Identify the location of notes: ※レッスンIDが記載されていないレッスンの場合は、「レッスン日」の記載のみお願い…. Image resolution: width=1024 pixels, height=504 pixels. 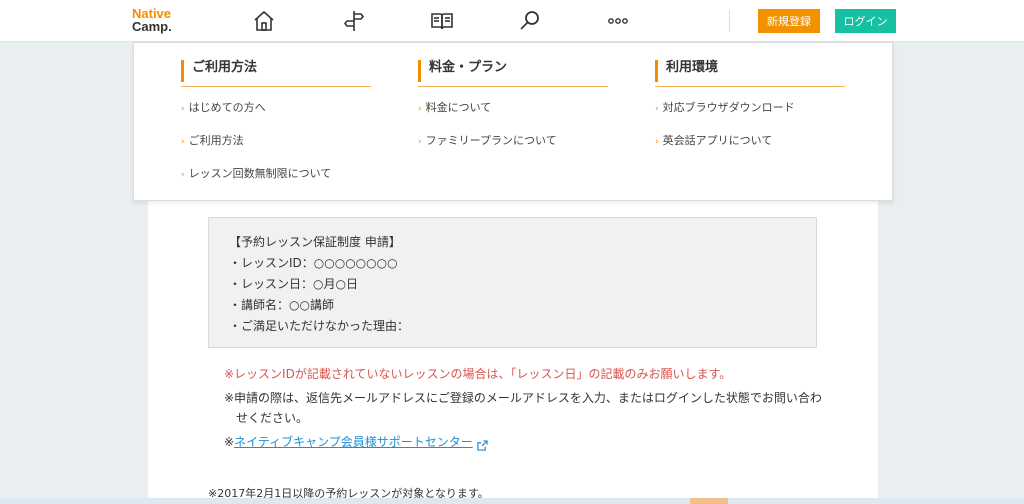
(524, 408).